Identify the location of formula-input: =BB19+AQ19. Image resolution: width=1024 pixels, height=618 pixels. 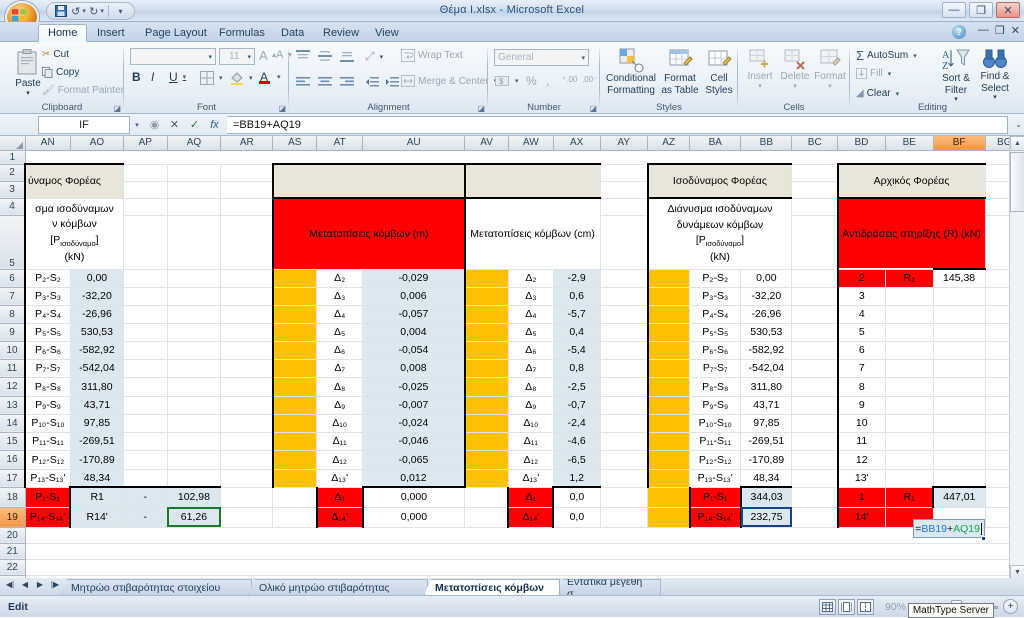
(617, 125).